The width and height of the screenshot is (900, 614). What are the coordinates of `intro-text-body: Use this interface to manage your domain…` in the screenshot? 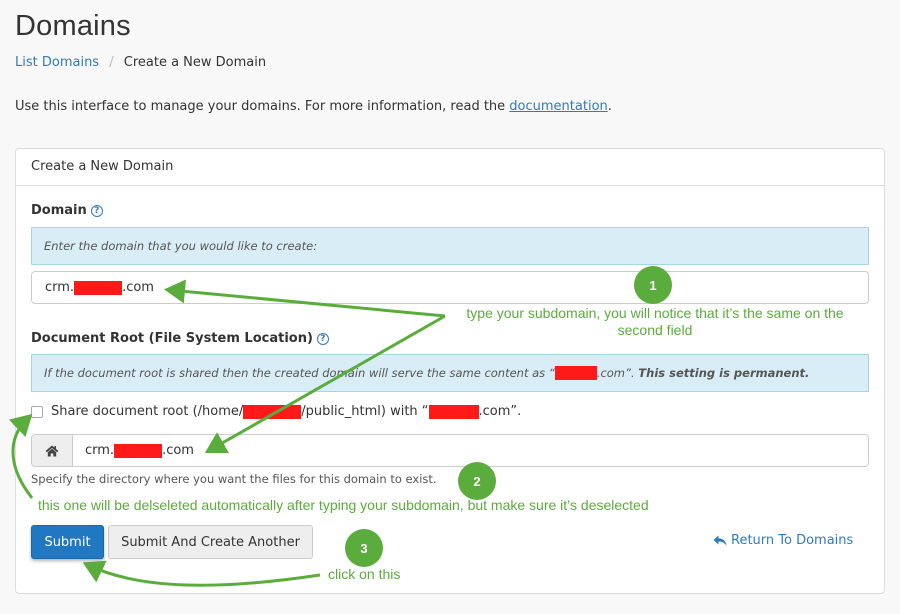 It's located at (262, 106).